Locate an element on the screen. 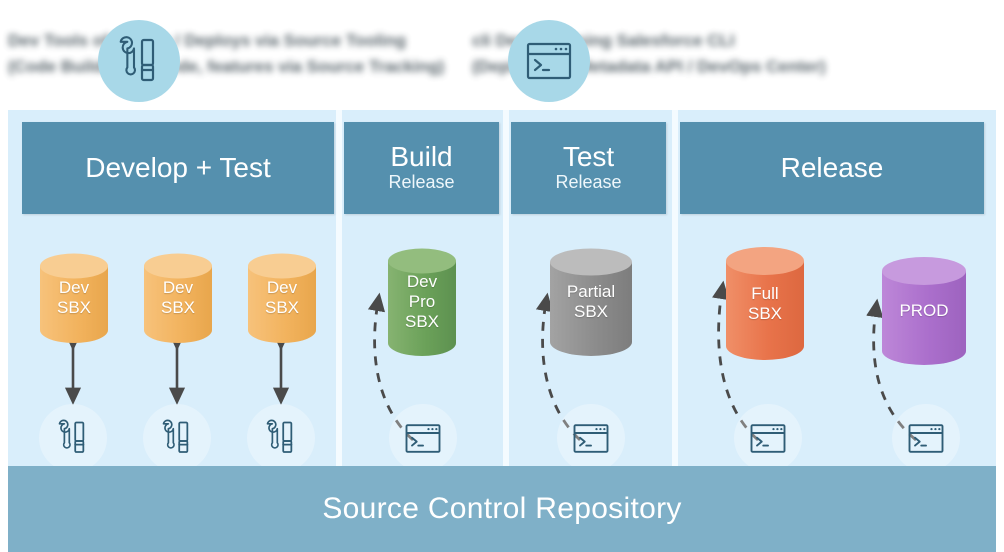 This screenshot has width=1004, height=552. stage-header-develop-test: Develop + Test is located at coordinates (178, 168).